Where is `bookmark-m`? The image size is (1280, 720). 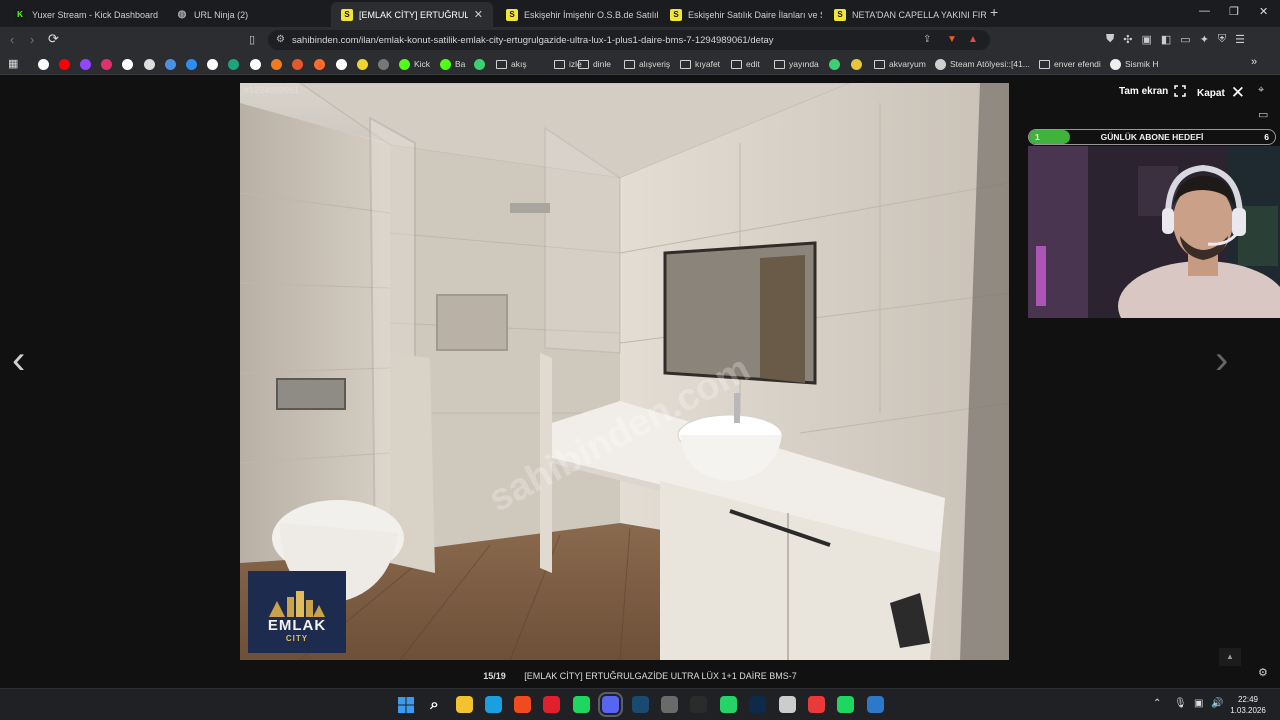 bookmark-m is located at coordinates (319, 64).